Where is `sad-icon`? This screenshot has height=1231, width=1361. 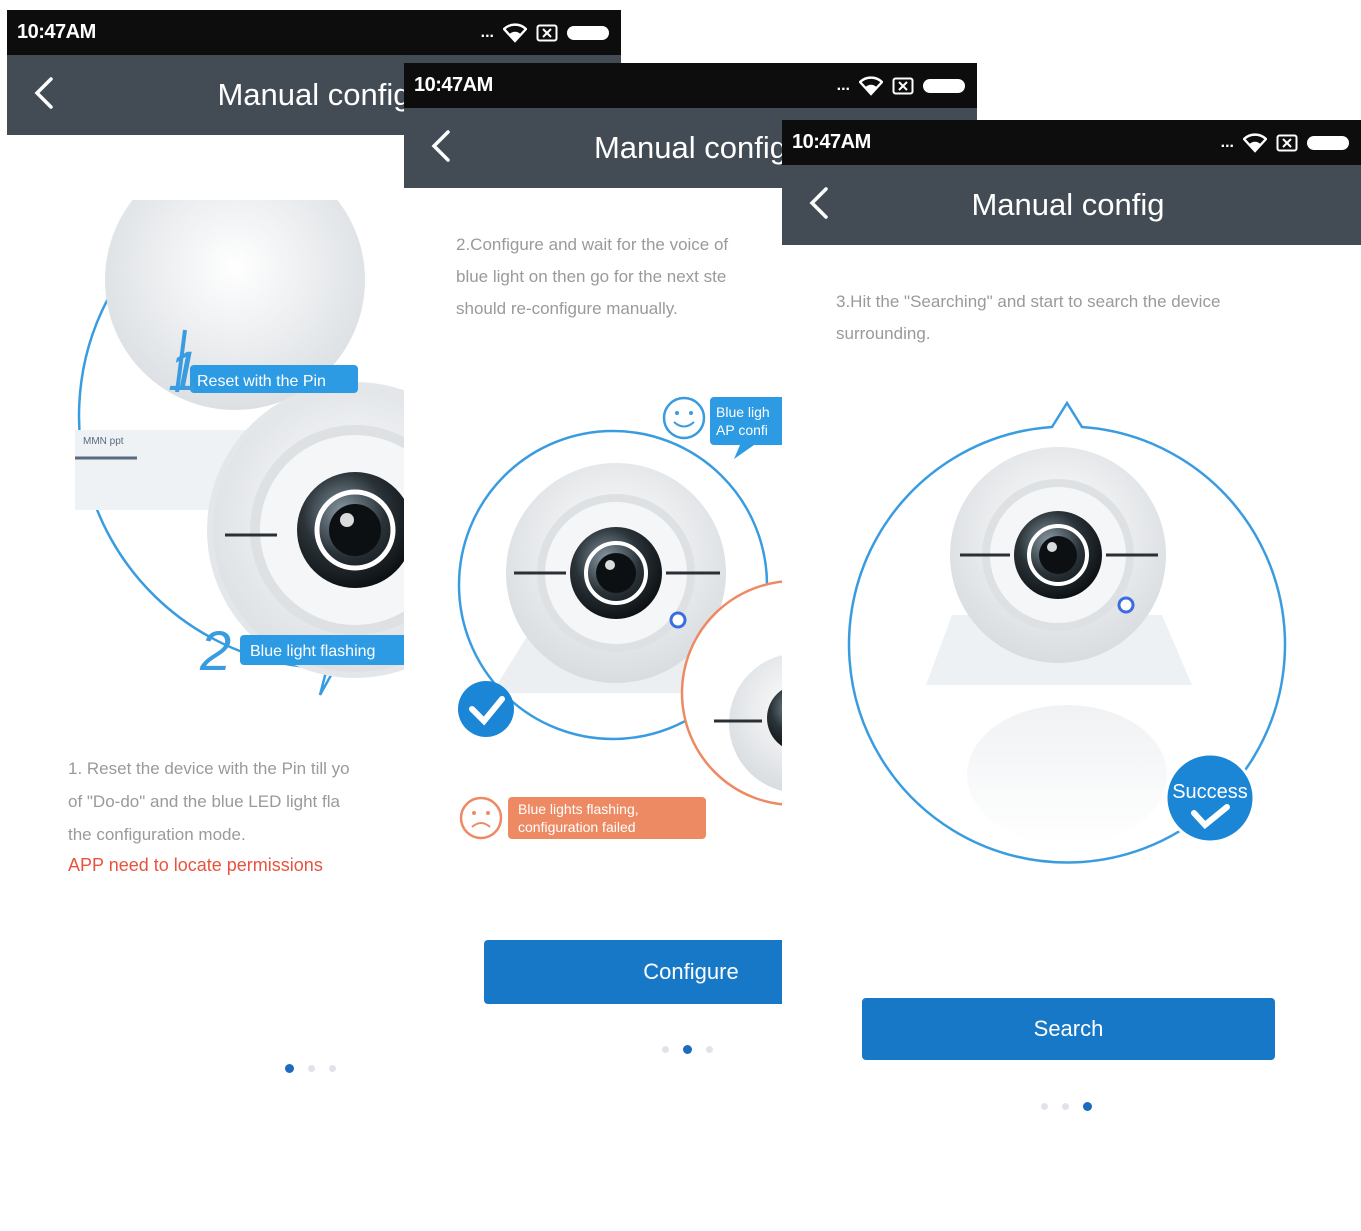
sad-icon is located at coordinates (481, 818).